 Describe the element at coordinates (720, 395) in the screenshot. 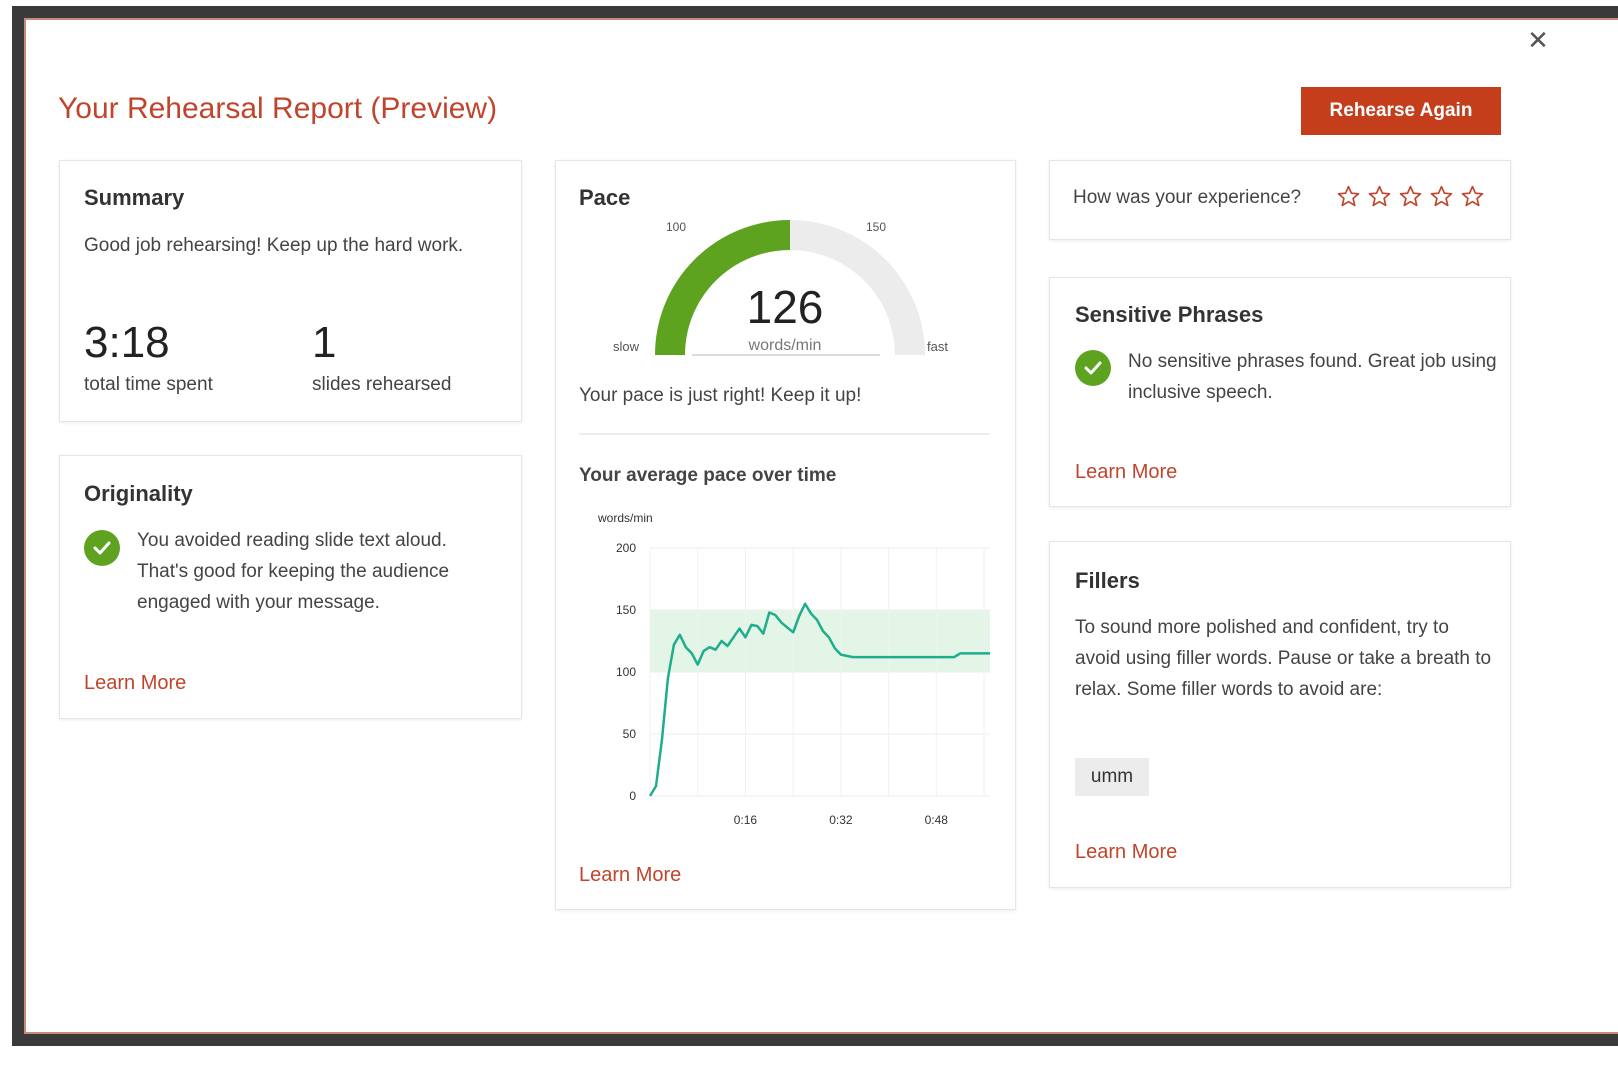

I see `pace-message: Your pace is just right! Keep it up!` at that location.